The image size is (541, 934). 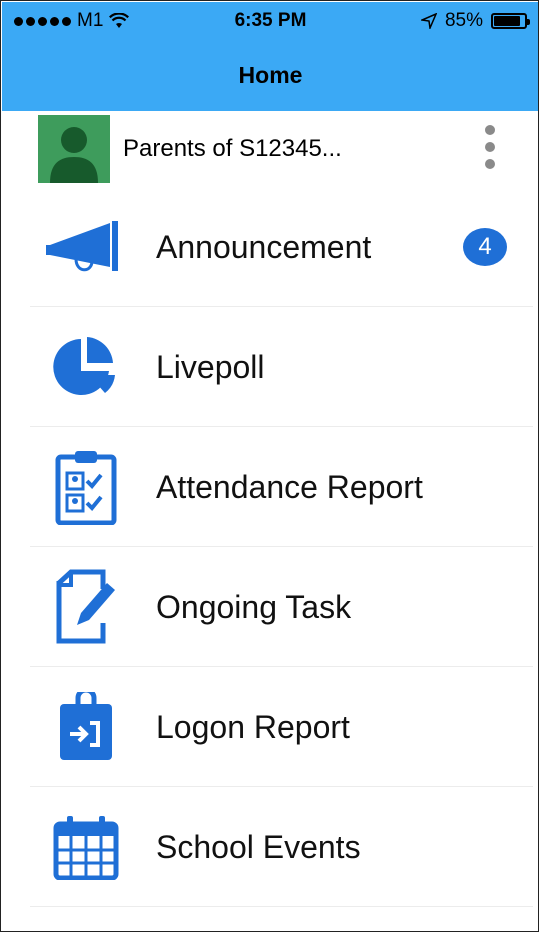 I want to click on status-bar: M1 6:35 PM 85%, so click(x=270, y=23).